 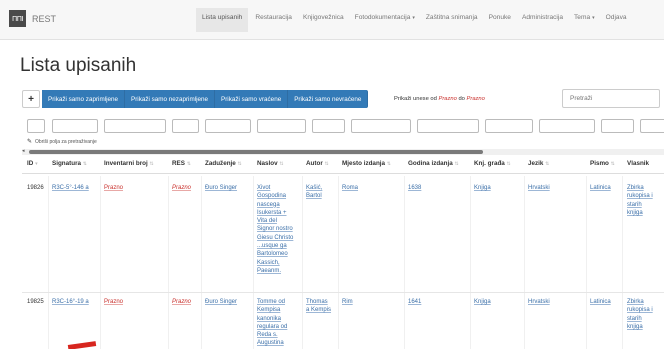 I want to click on cell-godina: 1641, so click(x=414, y=302).